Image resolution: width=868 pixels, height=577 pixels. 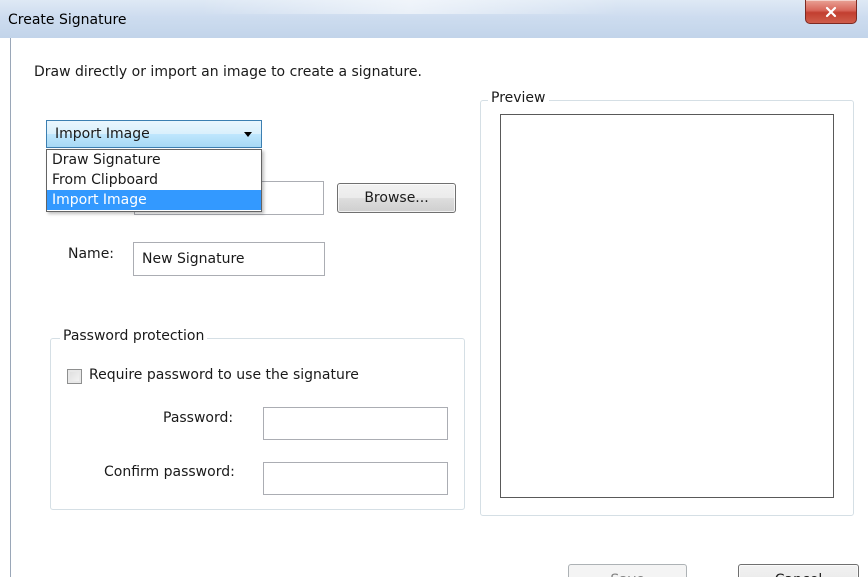 I want to click on cancel-button: Cancel, so click(x=798, y=570).